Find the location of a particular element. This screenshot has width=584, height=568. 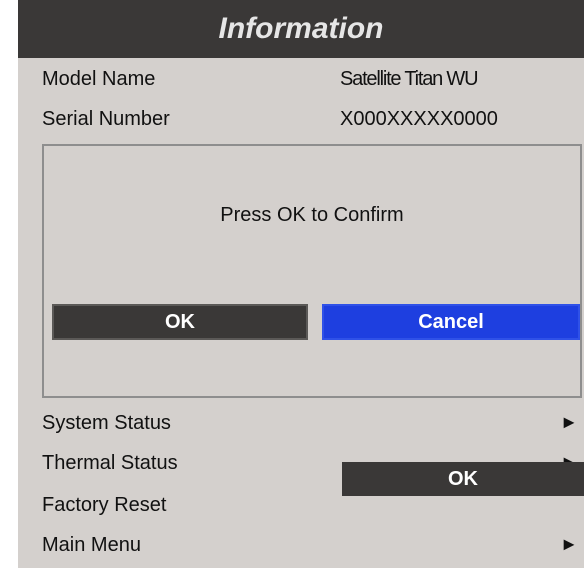

main-menu-label: Main Menu is located at coordinates (91, 545).